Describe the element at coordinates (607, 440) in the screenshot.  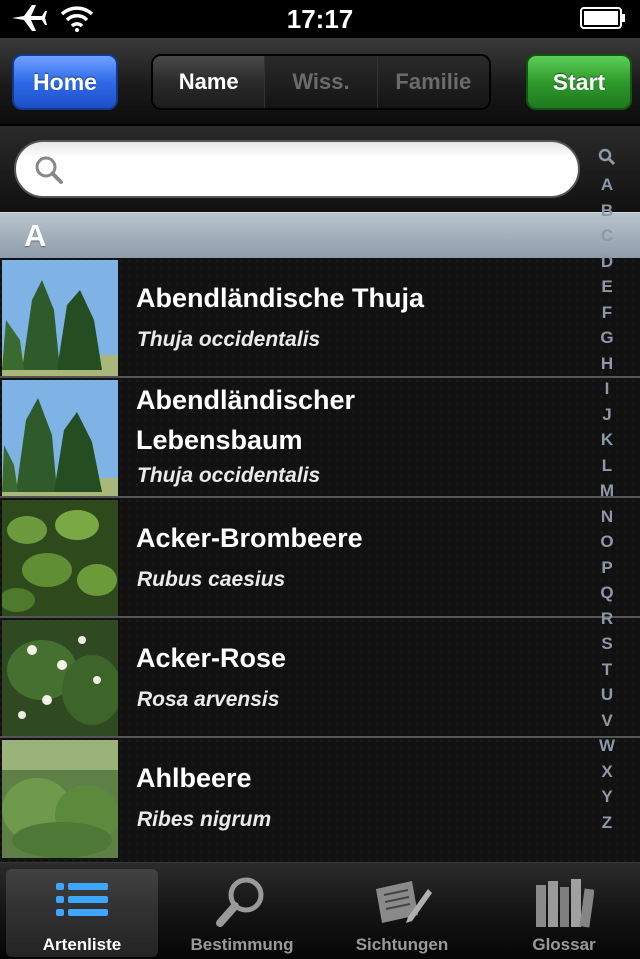
I see `index-letter: K` at that location.